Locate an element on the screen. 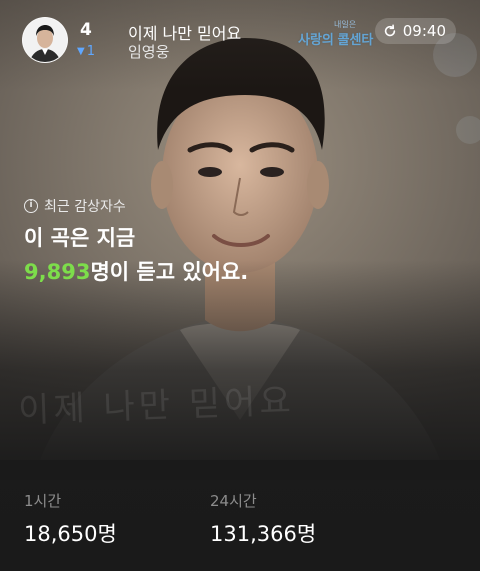 This screenshot has height=571, width=480. stat-label-1h: 1시간 is located at coordinates (43, 501).